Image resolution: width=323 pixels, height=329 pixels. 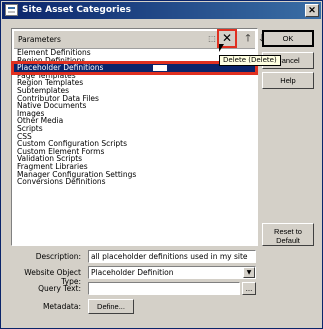 I want to click on ok-button: OK, so click(x=288, y=38).